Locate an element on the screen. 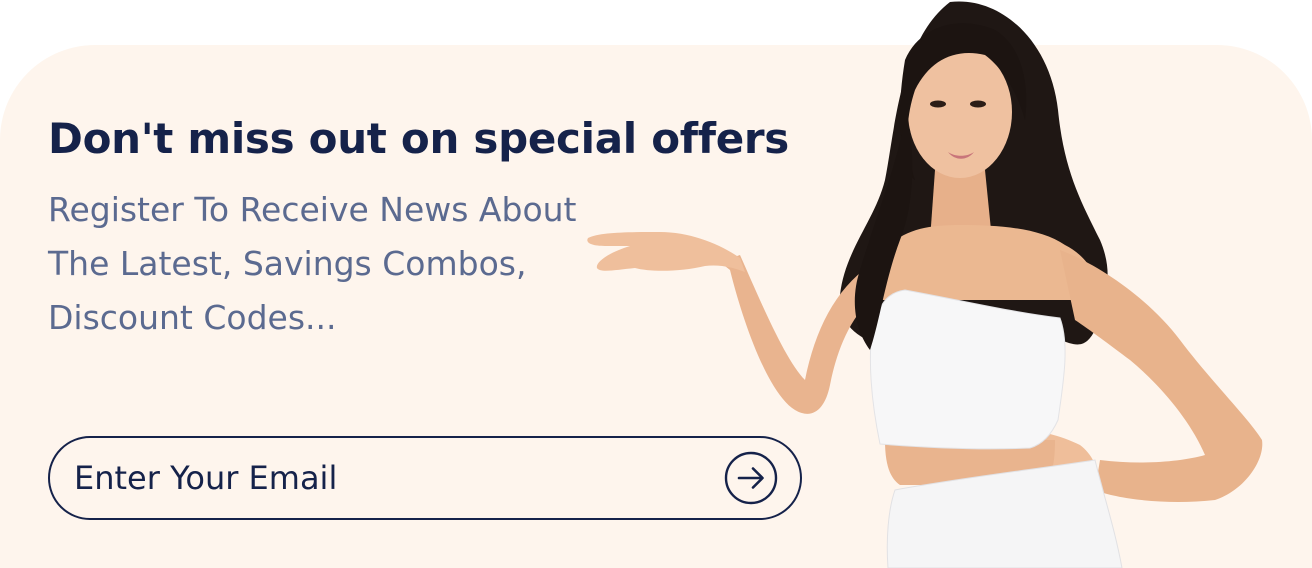 Image resolution: width=1312 pixels, height=568 pixels. model-eye-right is located at coordinates (978, 104).